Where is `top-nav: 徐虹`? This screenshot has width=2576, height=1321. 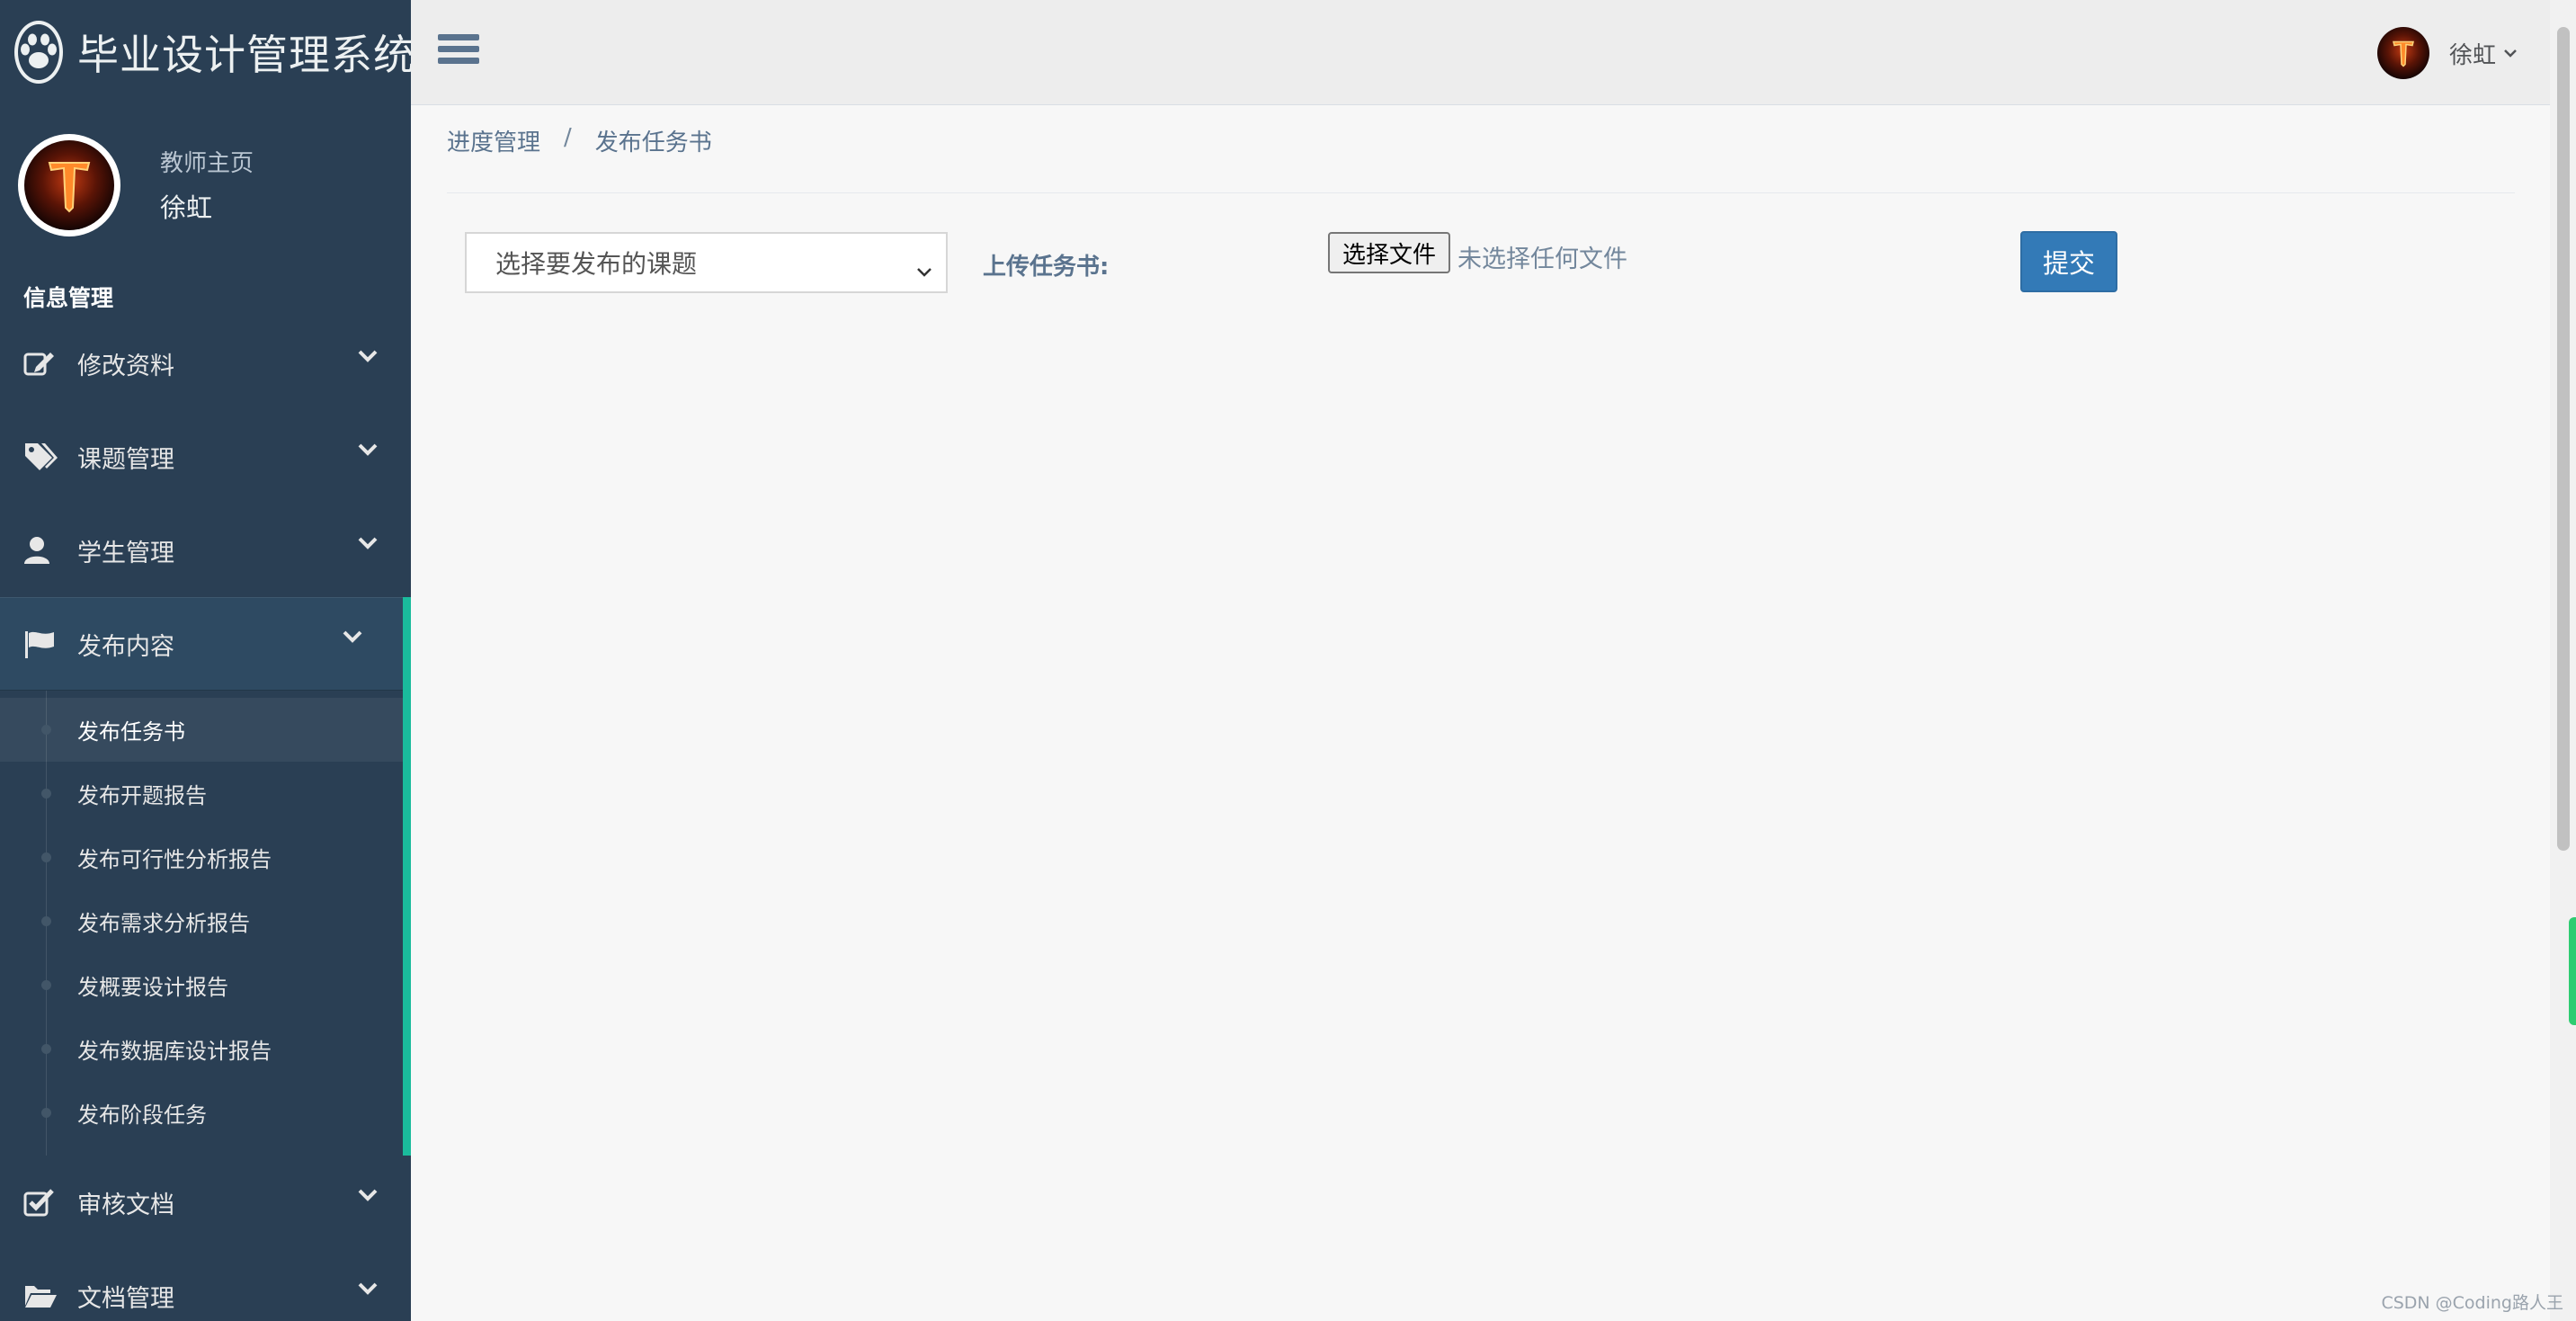
top-nav: 徐虹 is located at coordinates (1481, 52).